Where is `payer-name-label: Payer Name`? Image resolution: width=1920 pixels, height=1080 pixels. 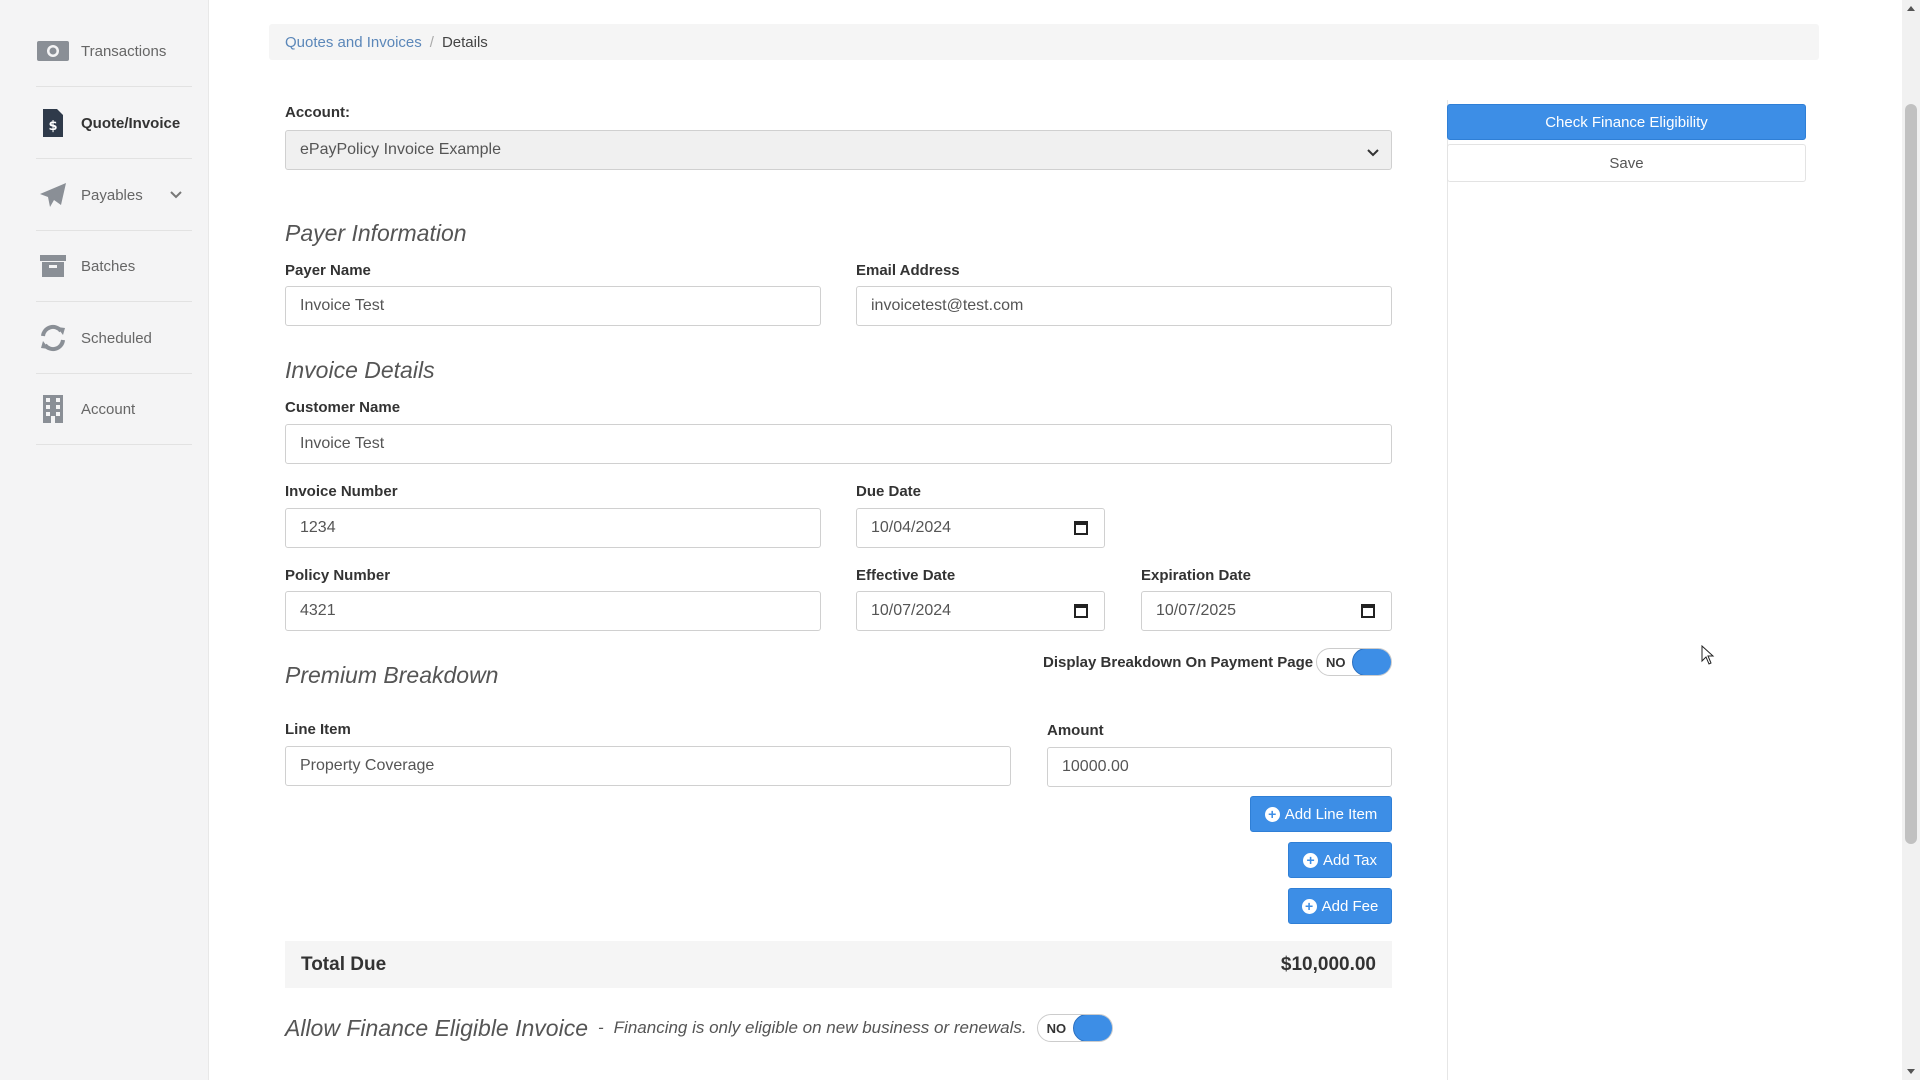
payer-name-label: Payer Name is located at coordinates (328, 270).